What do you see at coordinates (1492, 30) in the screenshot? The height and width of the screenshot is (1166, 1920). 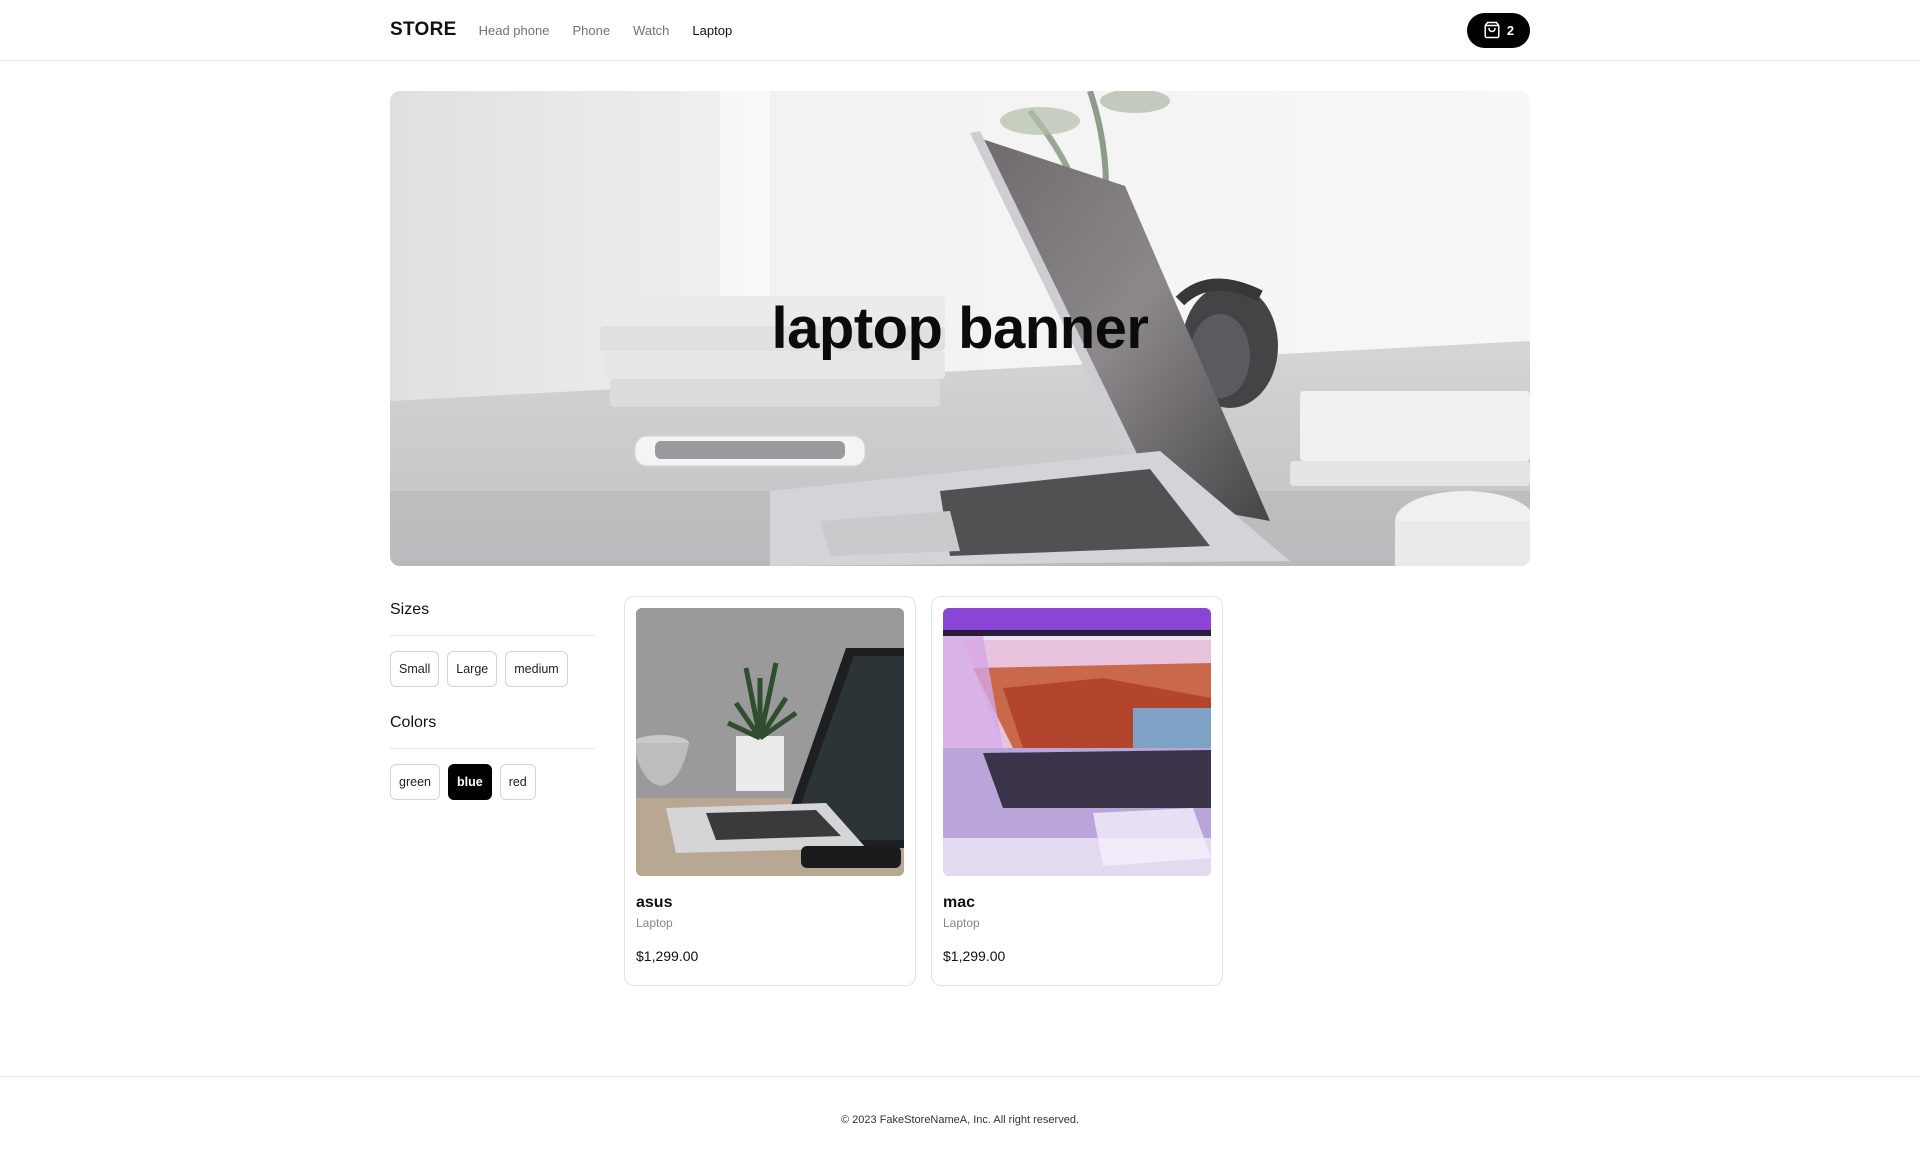 I see `shopping-bag-icon` at bounding box center [1492, 30].